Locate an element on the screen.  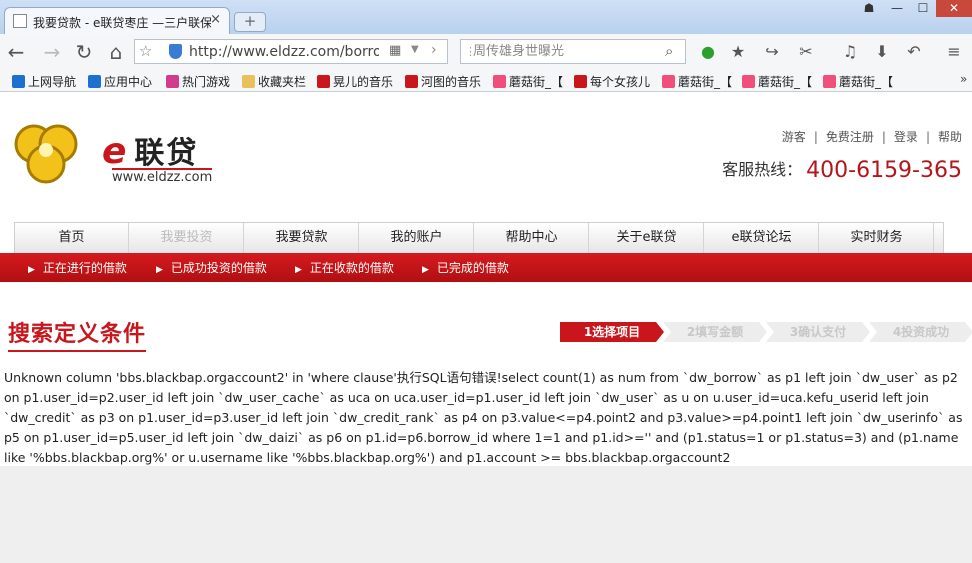
nav-item-4: 帮助中心 is located at coordinates (532, 238).